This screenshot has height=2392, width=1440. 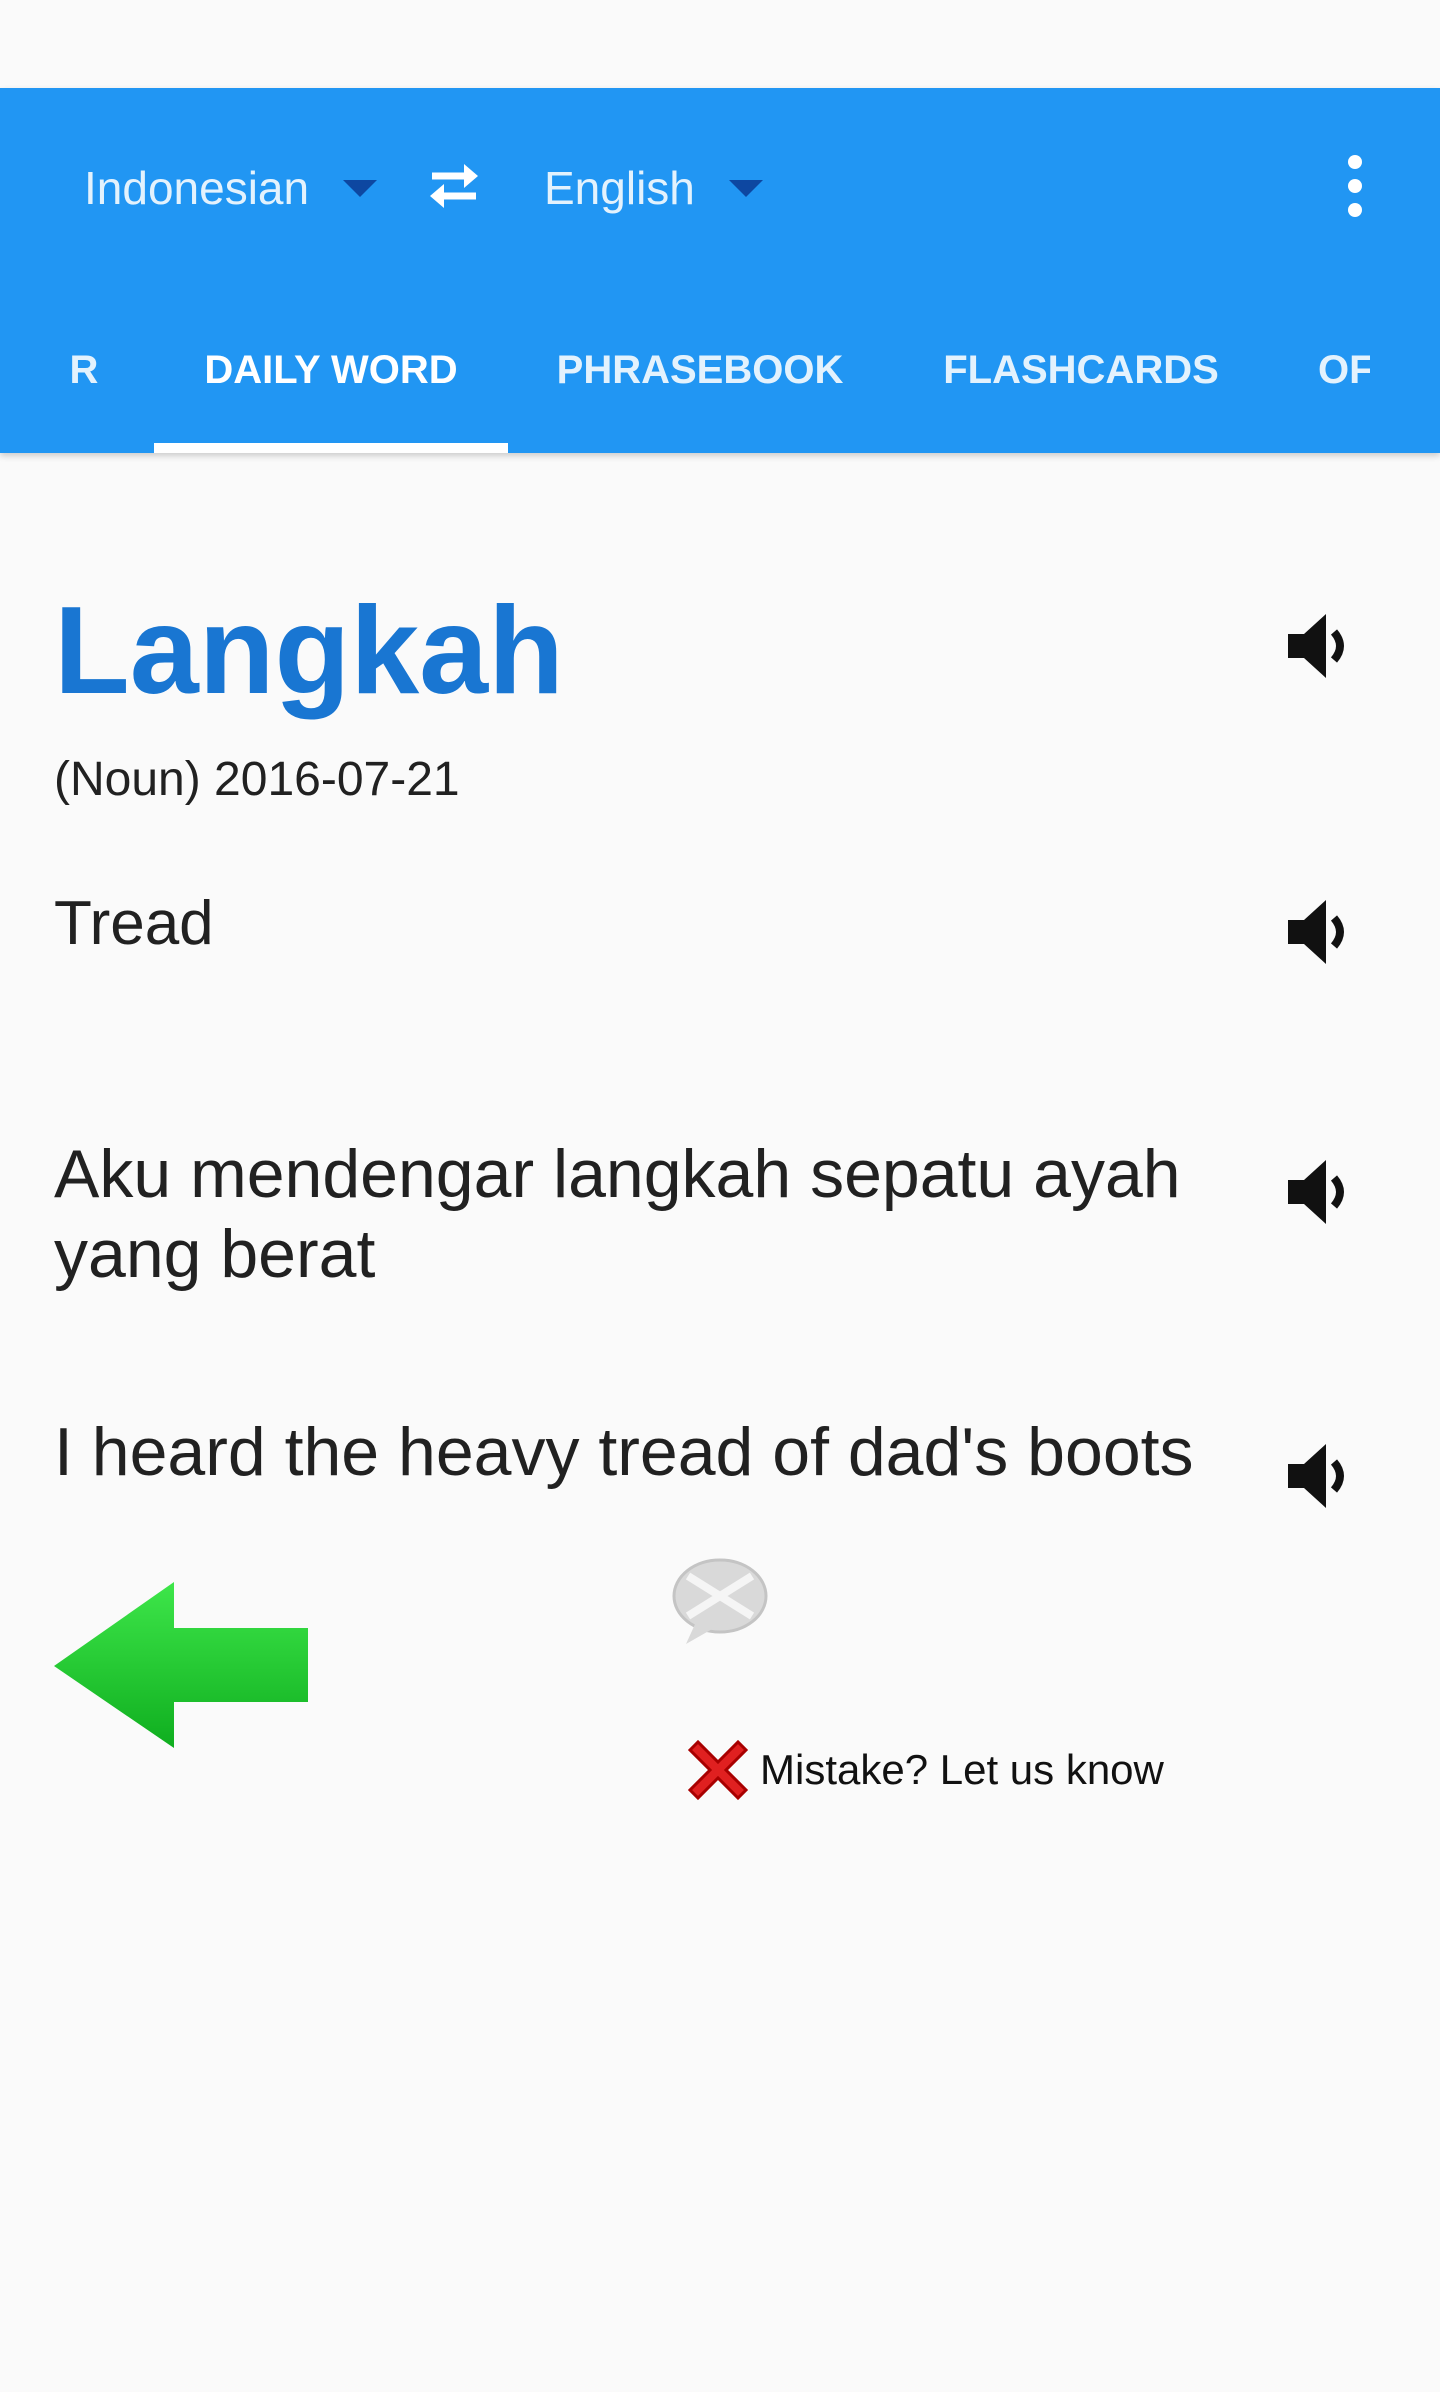 What do you see at coordinates (720, 1602) in the screenshot?
I see `chat-bubble-icon` at bounding box center [720, 1602].